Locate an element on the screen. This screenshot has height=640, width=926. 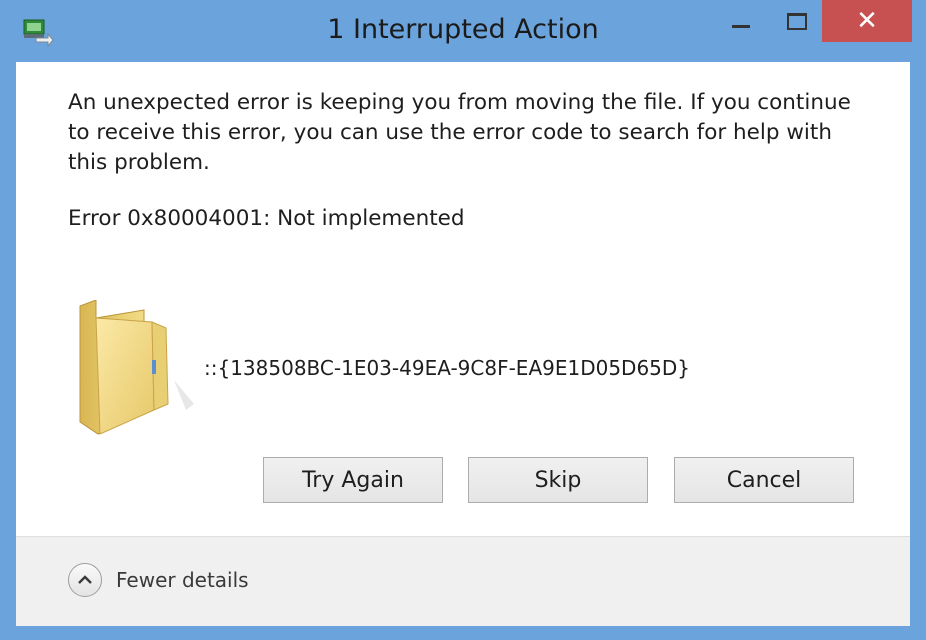
details-footer: Fewer details is located at coordinates (463, 581).